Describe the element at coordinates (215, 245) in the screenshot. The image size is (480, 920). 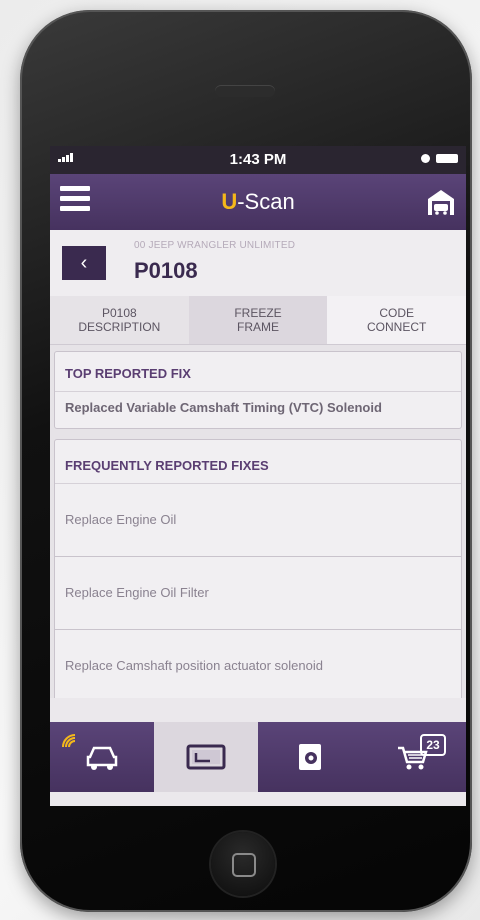
I see `vehicle-name: 00 JEEP WRANGLER UNLIMITED` at that location.